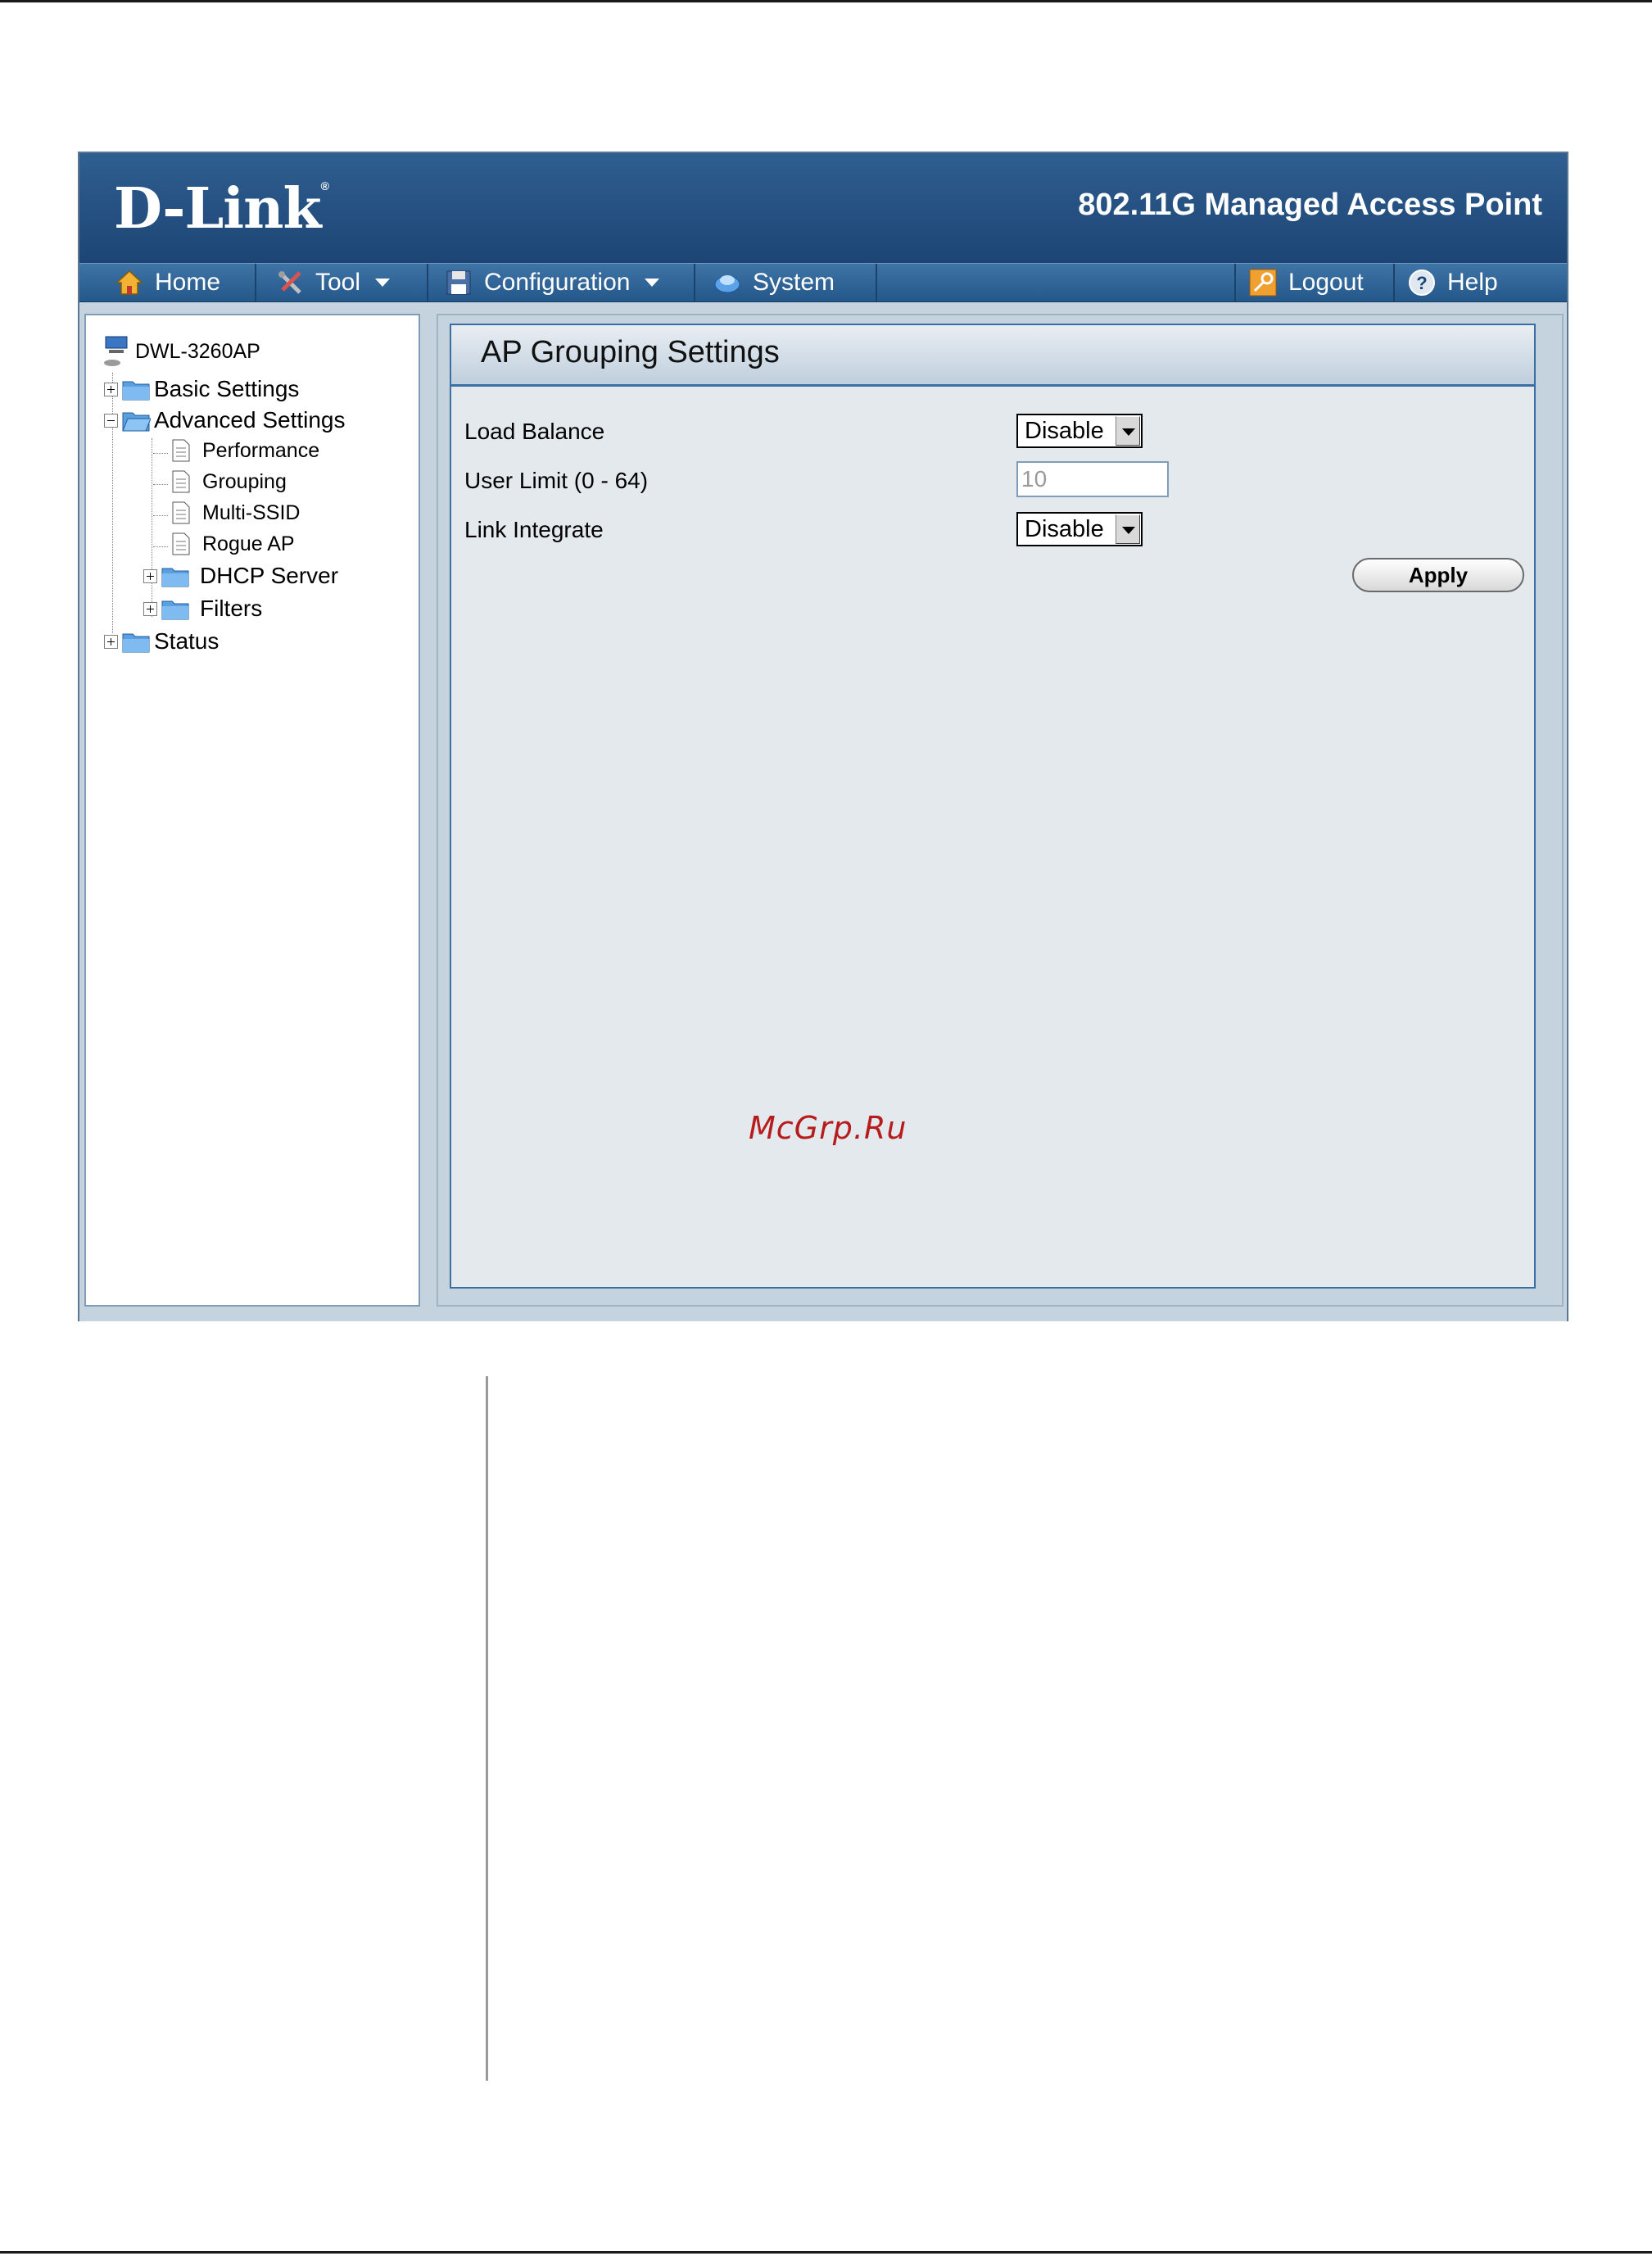 The width and height of the screenshot is (1652, 2256). I want to click on page-top-rule, so click(826, 1).